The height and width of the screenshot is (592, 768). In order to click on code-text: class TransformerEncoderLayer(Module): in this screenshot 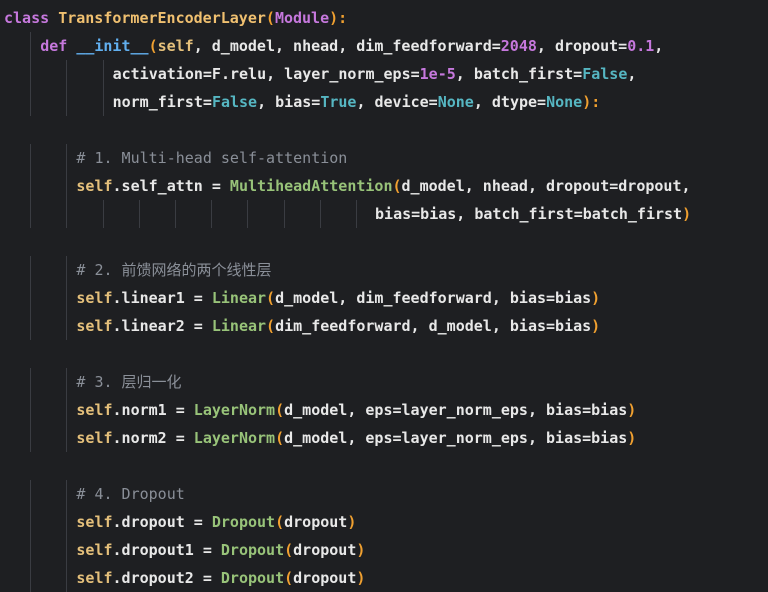, I will do `click(175, 18)`.